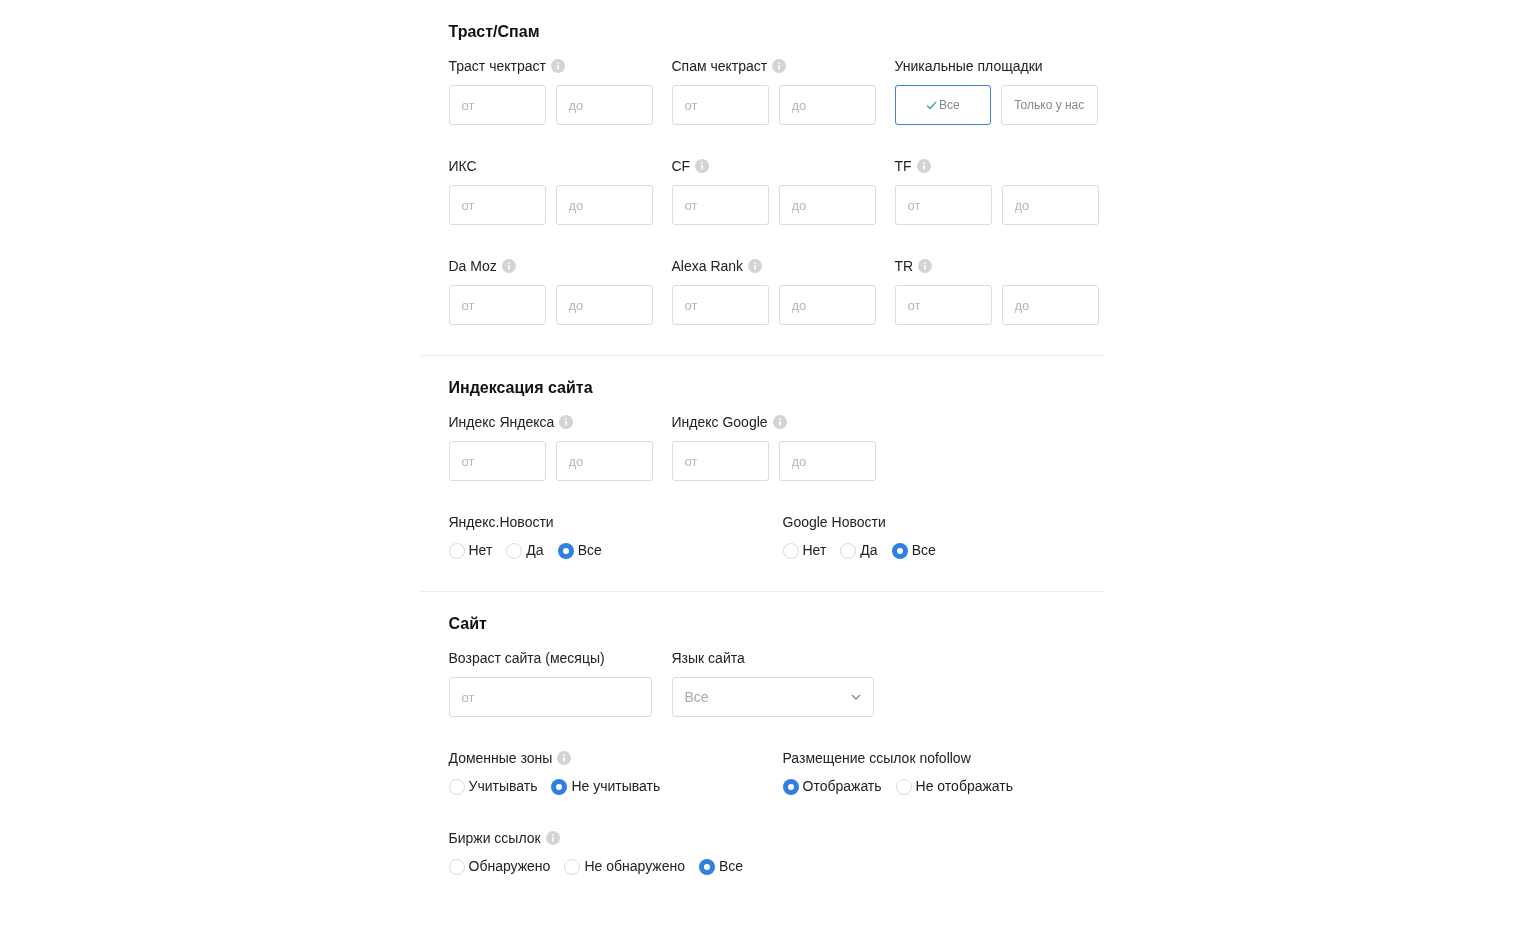 This screenshot has width=1525, height=936. I want to click on field-label: Яндекс.Новости, so click(501, 522).